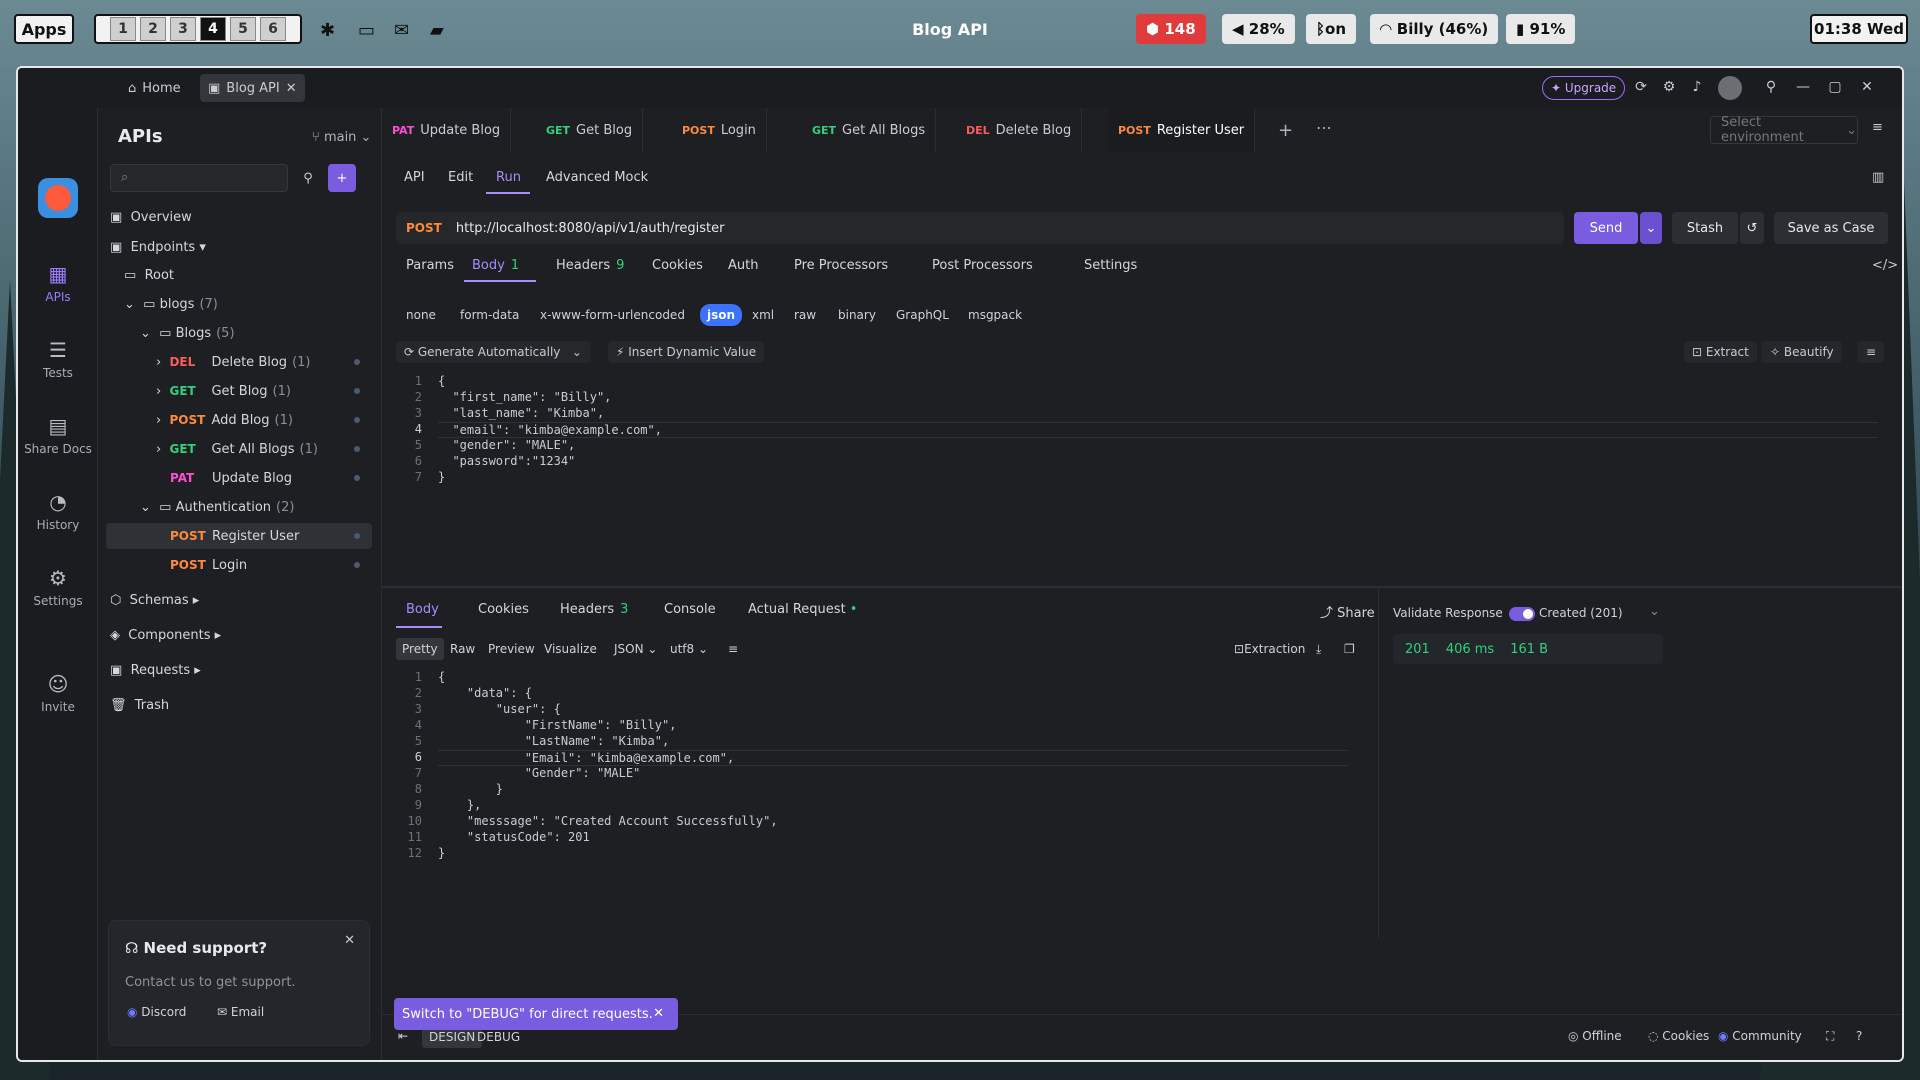 This screenshot has width=1920, height=1080. Describe the element at coordinates (1331, 29) in the screenshot. I see `bluetooth-indicator: ᛒ on` at that location.